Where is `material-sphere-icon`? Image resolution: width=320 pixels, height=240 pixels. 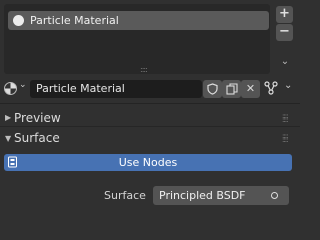
material-sphere-icon is located at coordinates (18, 20).